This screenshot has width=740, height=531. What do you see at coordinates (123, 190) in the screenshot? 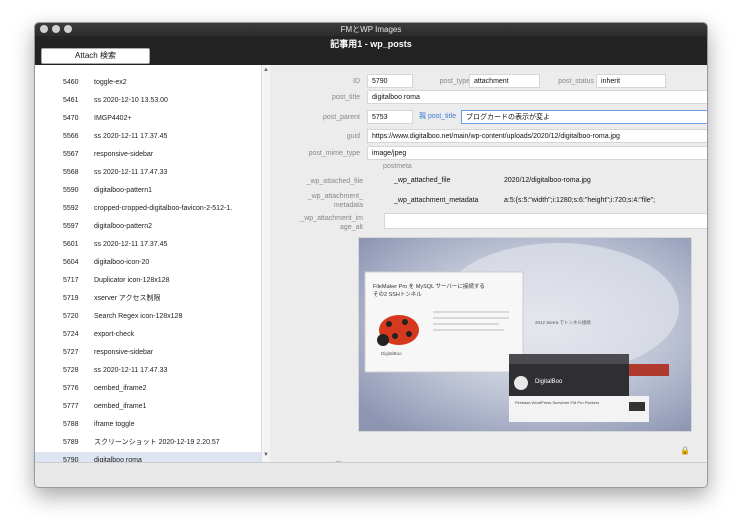
I see `list-item-name: digitalboo-pattern1` at bounding box center [123, 190].